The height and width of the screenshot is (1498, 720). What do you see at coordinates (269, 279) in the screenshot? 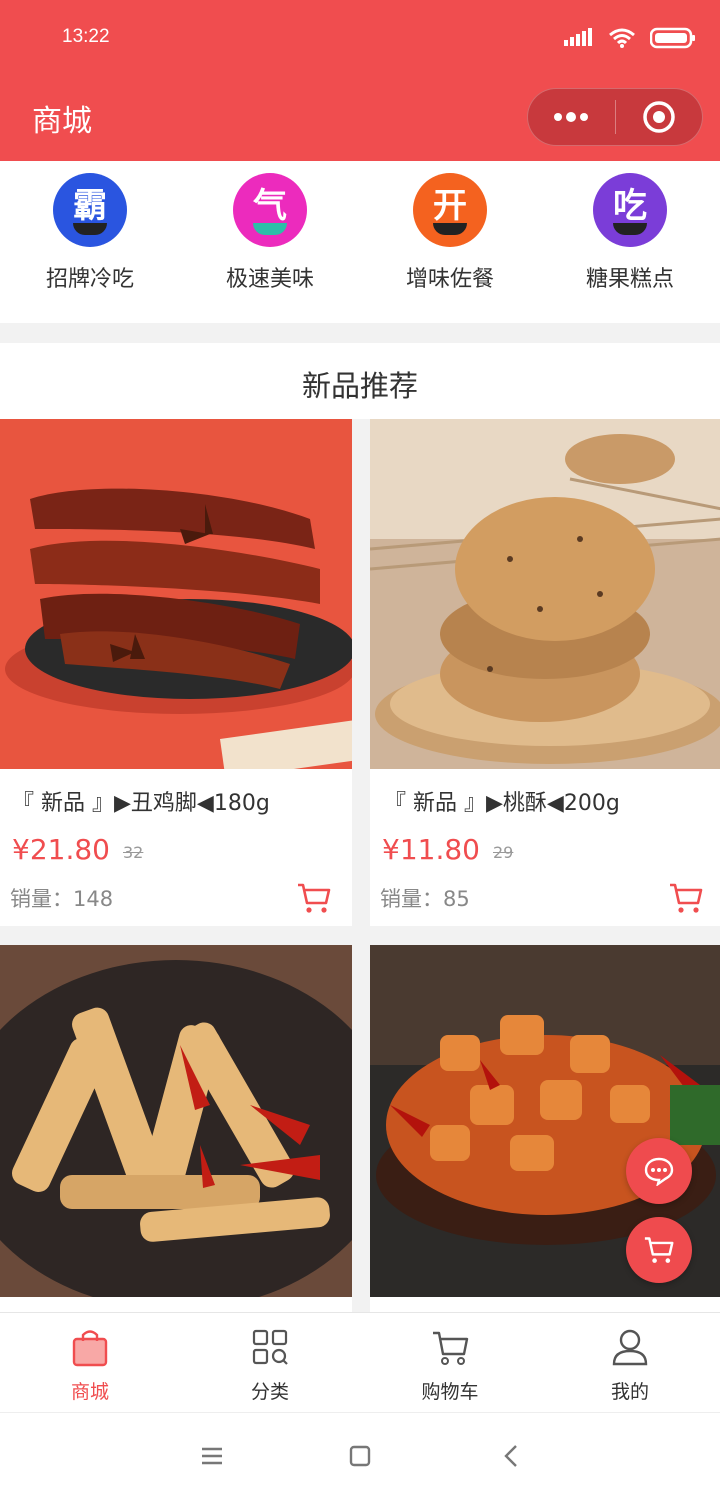
I see `category-label: 极速美味` at bounding box center [269, 279].